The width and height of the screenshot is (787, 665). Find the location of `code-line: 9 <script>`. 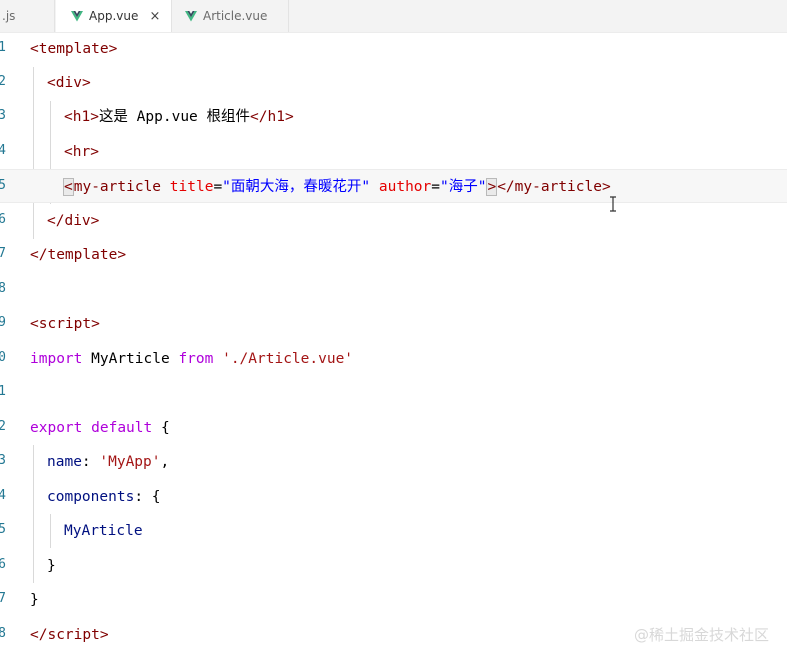

code-line: 9 <script> is located at coordinates (393, 324).